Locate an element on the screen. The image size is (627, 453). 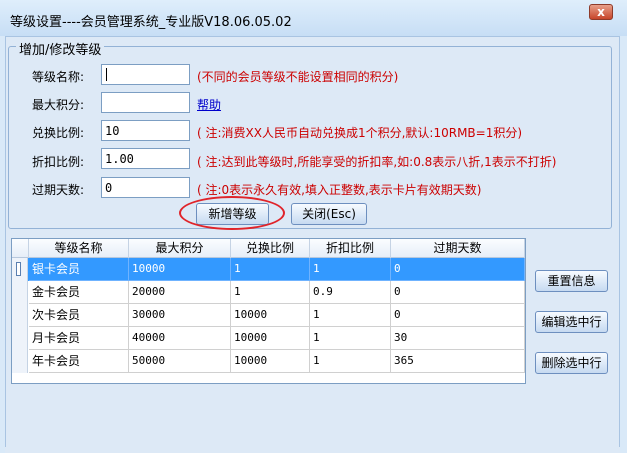
table-row: 年卡会员 50000 10000 1 365 is located at coordinates (268, 361).